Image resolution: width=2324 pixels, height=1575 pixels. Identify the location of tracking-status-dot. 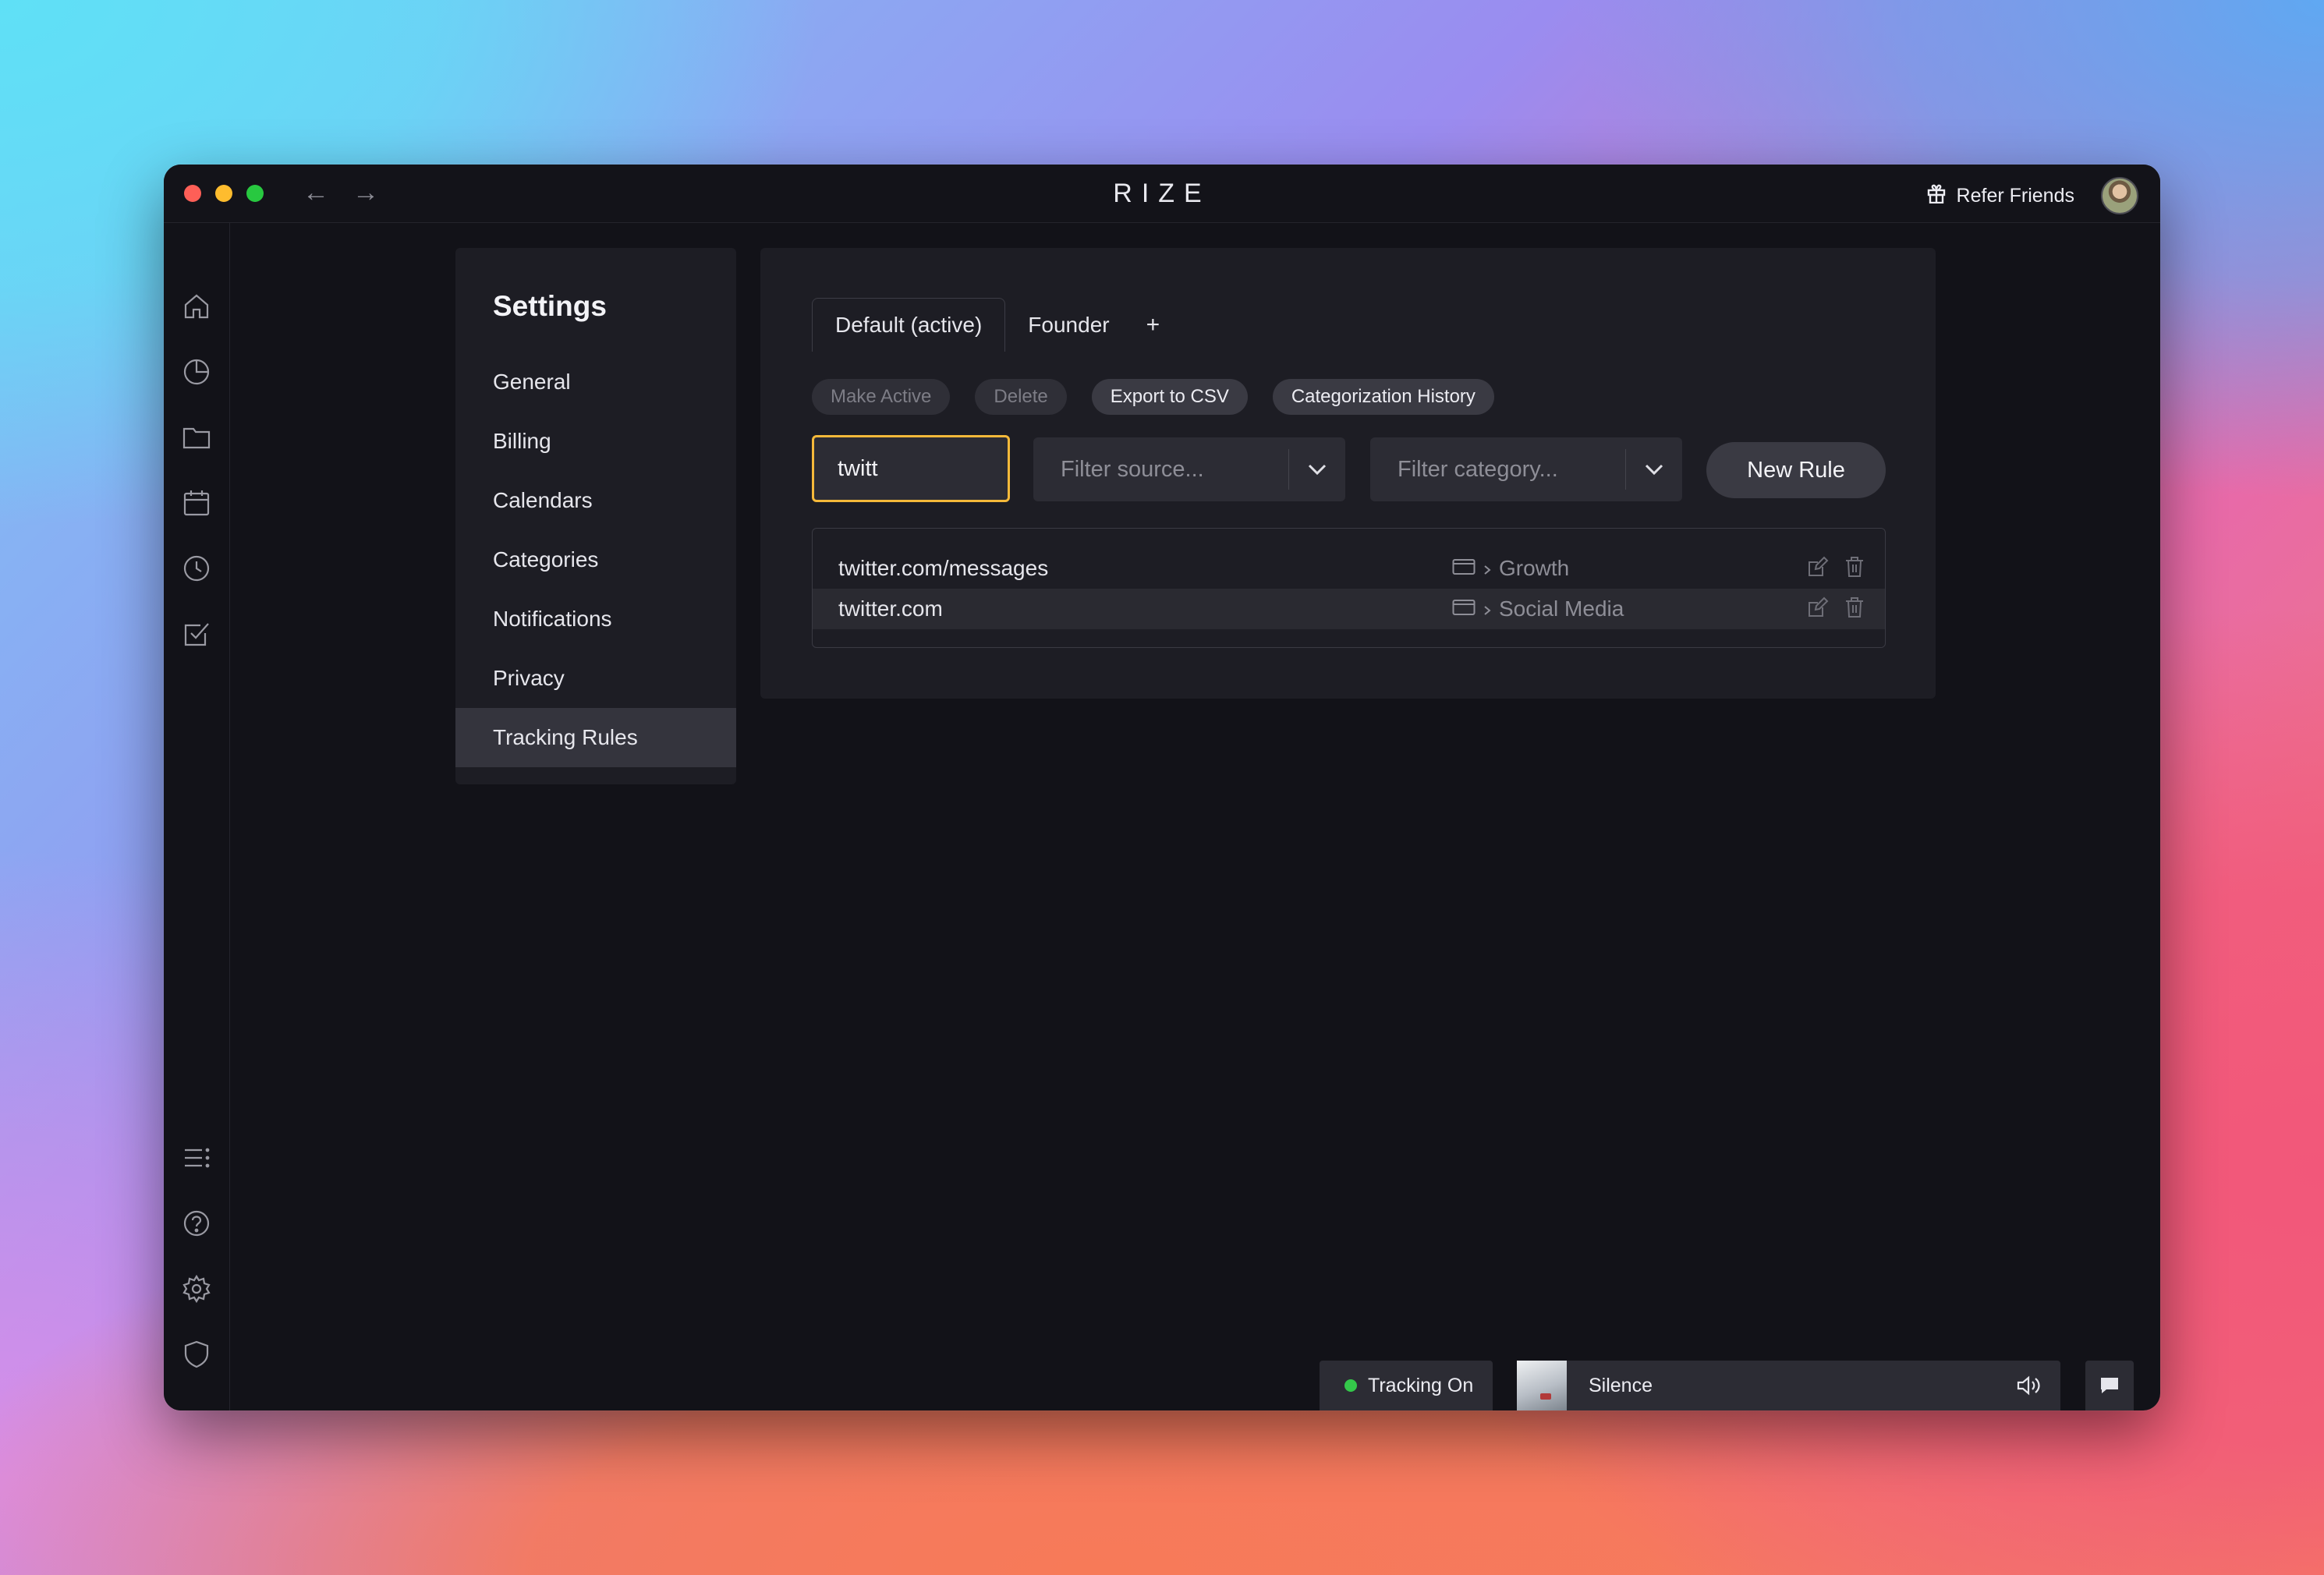
(1350, 1386).